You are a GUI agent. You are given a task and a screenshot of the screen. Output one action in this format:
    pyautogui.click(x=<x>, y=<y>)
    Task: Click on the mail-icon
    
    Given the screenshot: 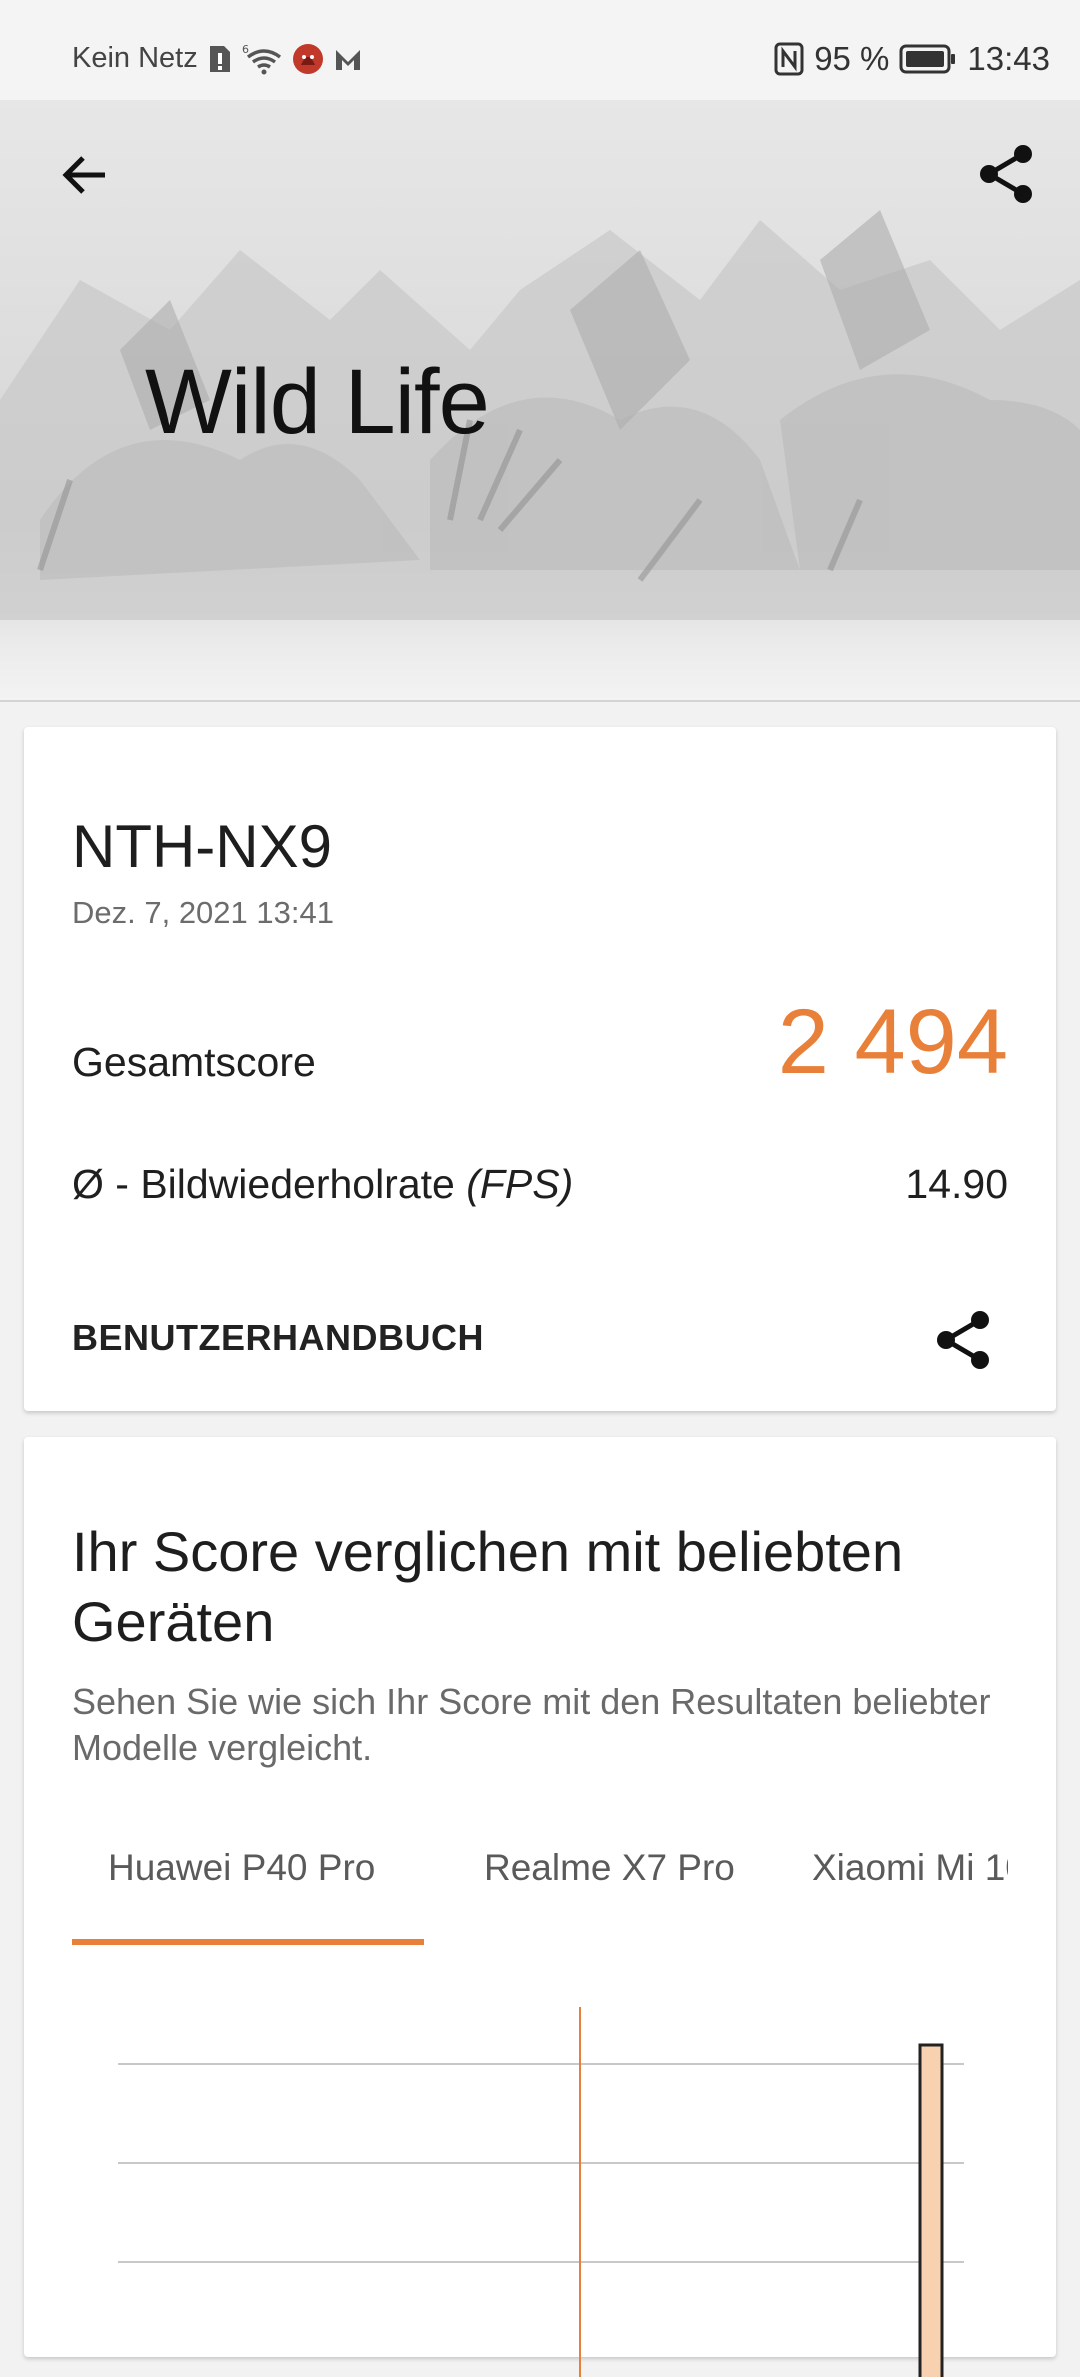 What is the action you would take?
    pyautogui.click(x=348, y=59)
    